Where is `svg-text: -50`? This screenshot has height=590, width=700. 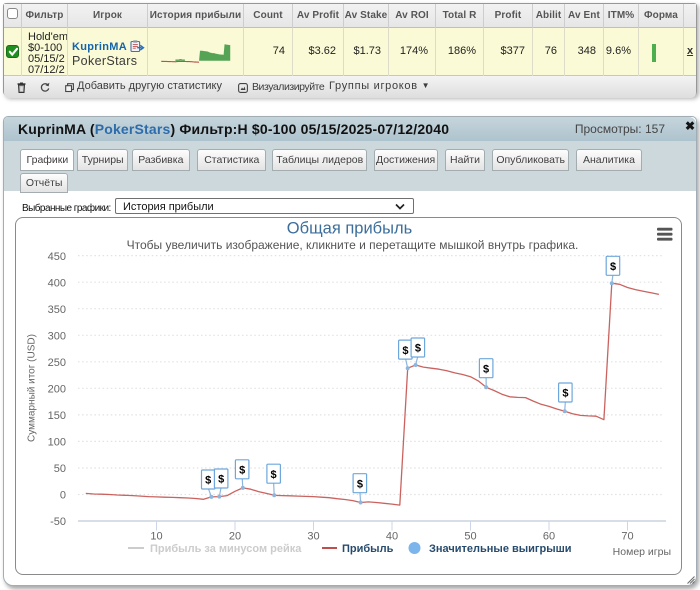
svg-text: -50 is located at coordinates (58, 522).